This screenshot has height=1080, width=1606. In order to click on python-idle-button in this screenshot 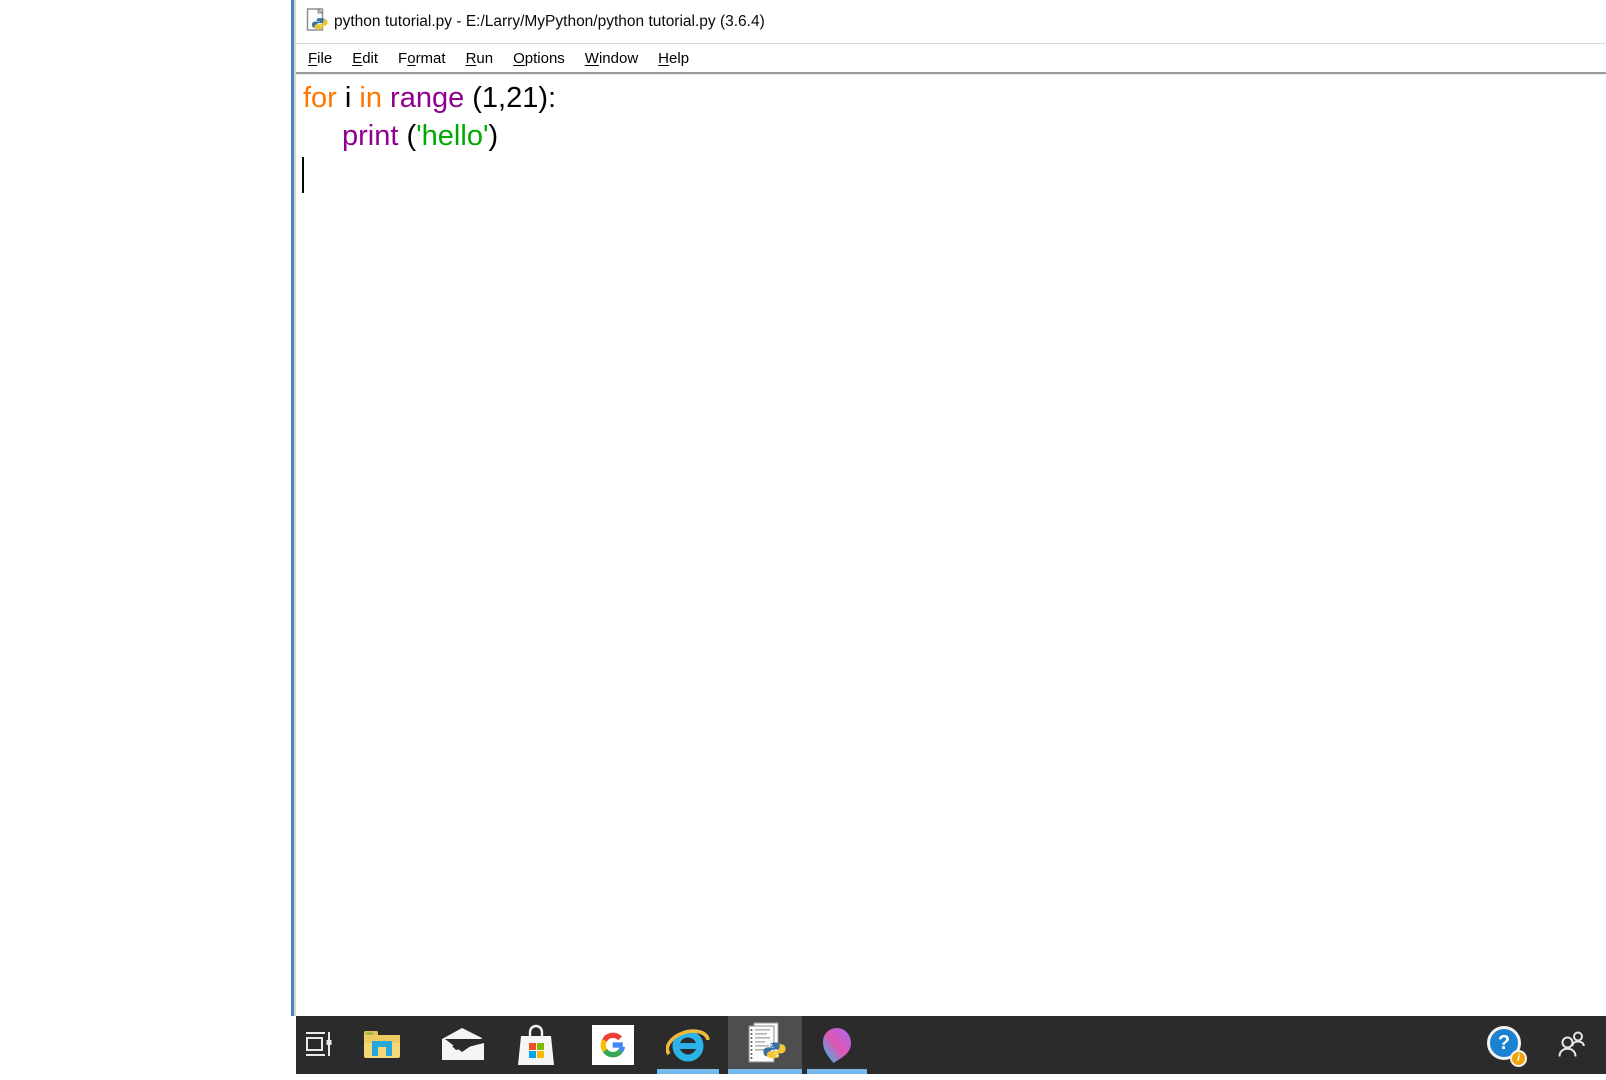, I will do `click(765, 1045)`.